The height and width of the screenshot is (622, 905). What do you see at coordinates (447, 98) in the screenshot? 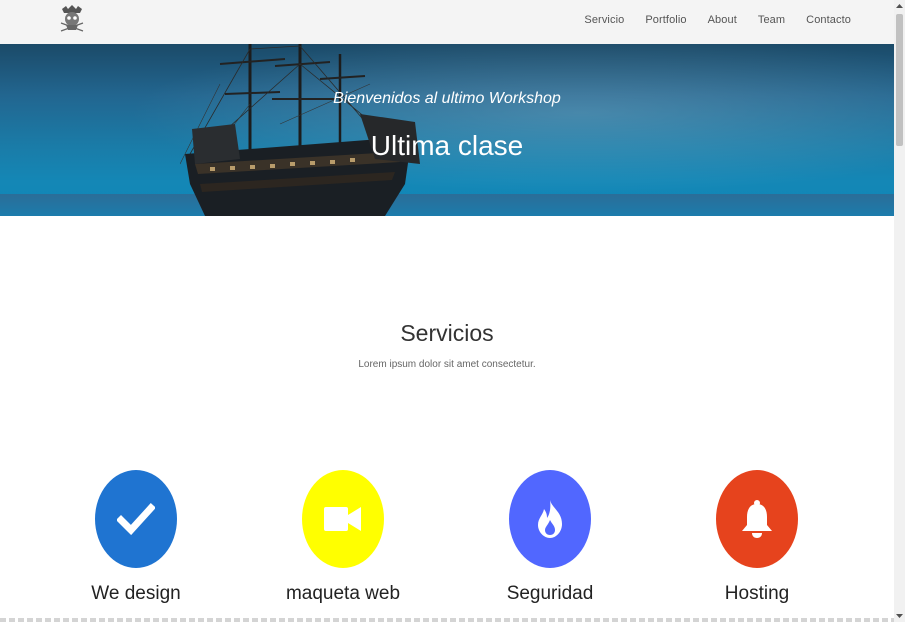
I see `hero-subtitle: Bienvenidos al ultimo Workshop` at bounding box center [447, 98].